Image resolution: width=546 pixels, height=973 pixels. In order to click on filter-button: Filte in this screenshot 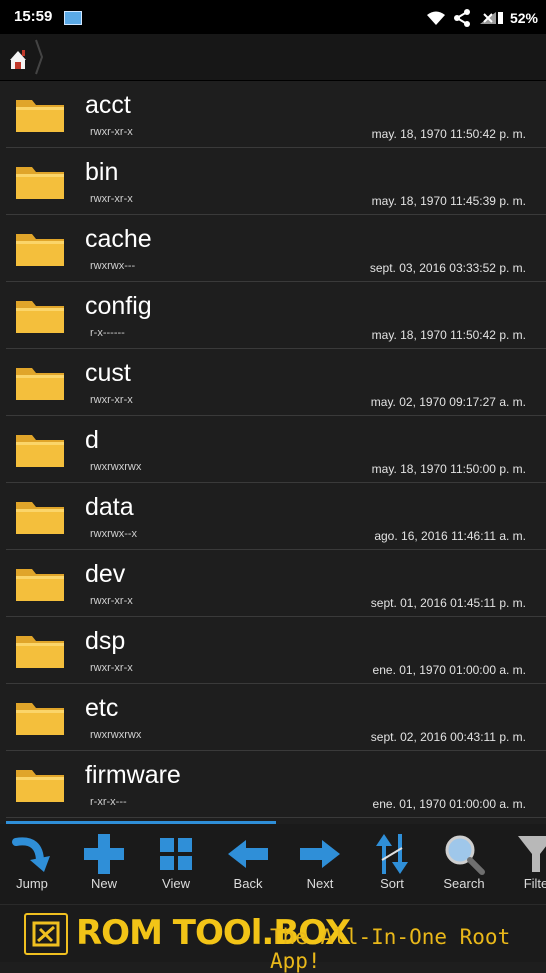, I will do `click(523, 864)`.